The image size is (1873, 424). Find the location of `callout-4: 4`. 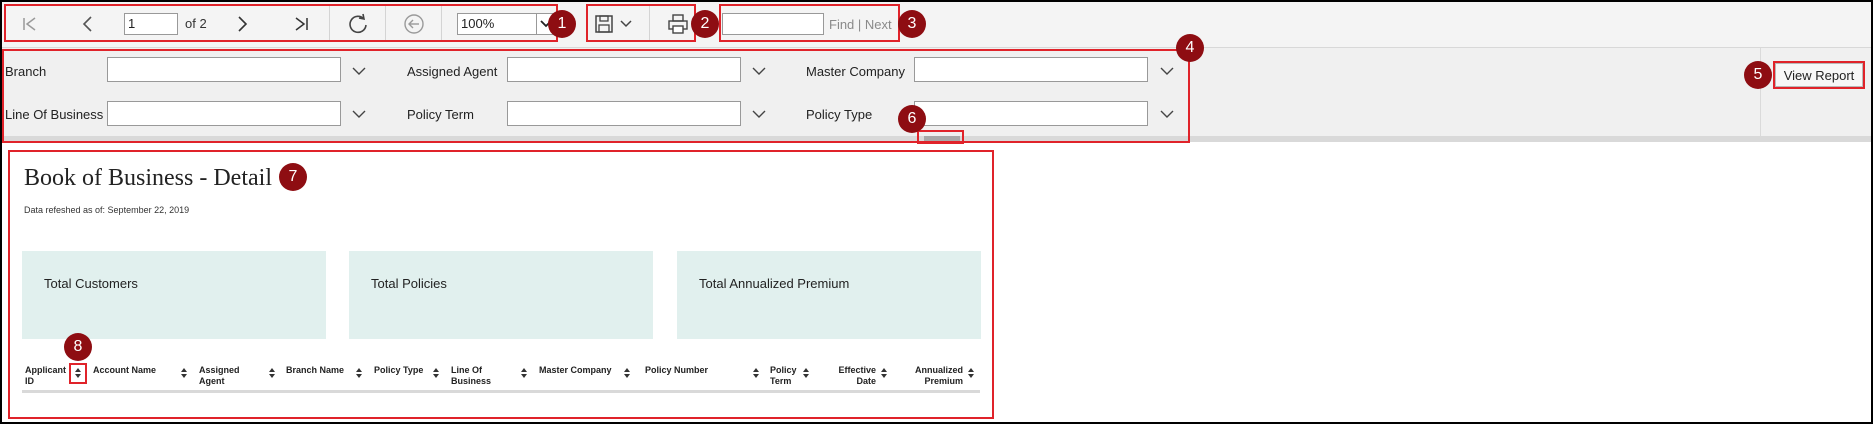

callout-4: 4 is located at coordinates (1190, 48).